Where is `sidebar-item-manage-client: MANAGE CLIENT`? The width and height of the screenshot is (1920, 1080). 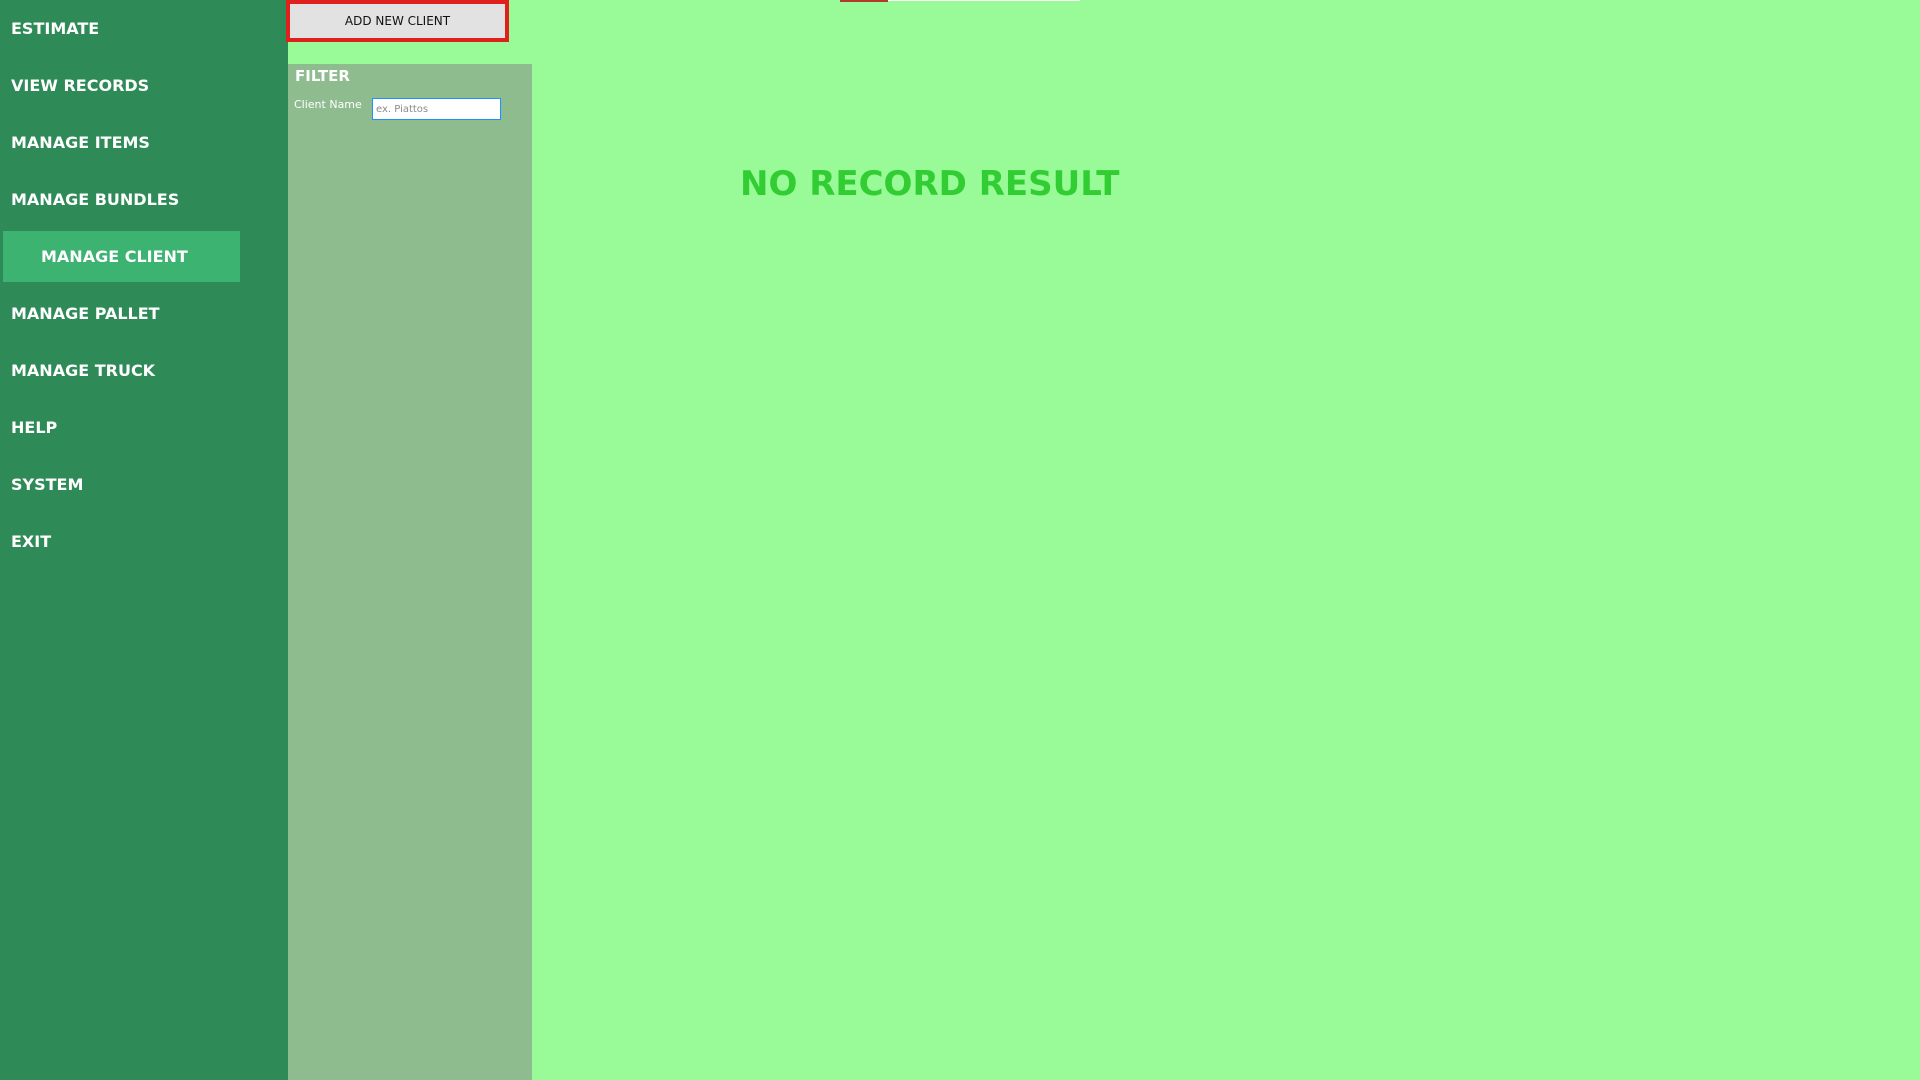
sidebar-item-manage-client: MANAGE CLIENT is located at coordinates (121, 256).